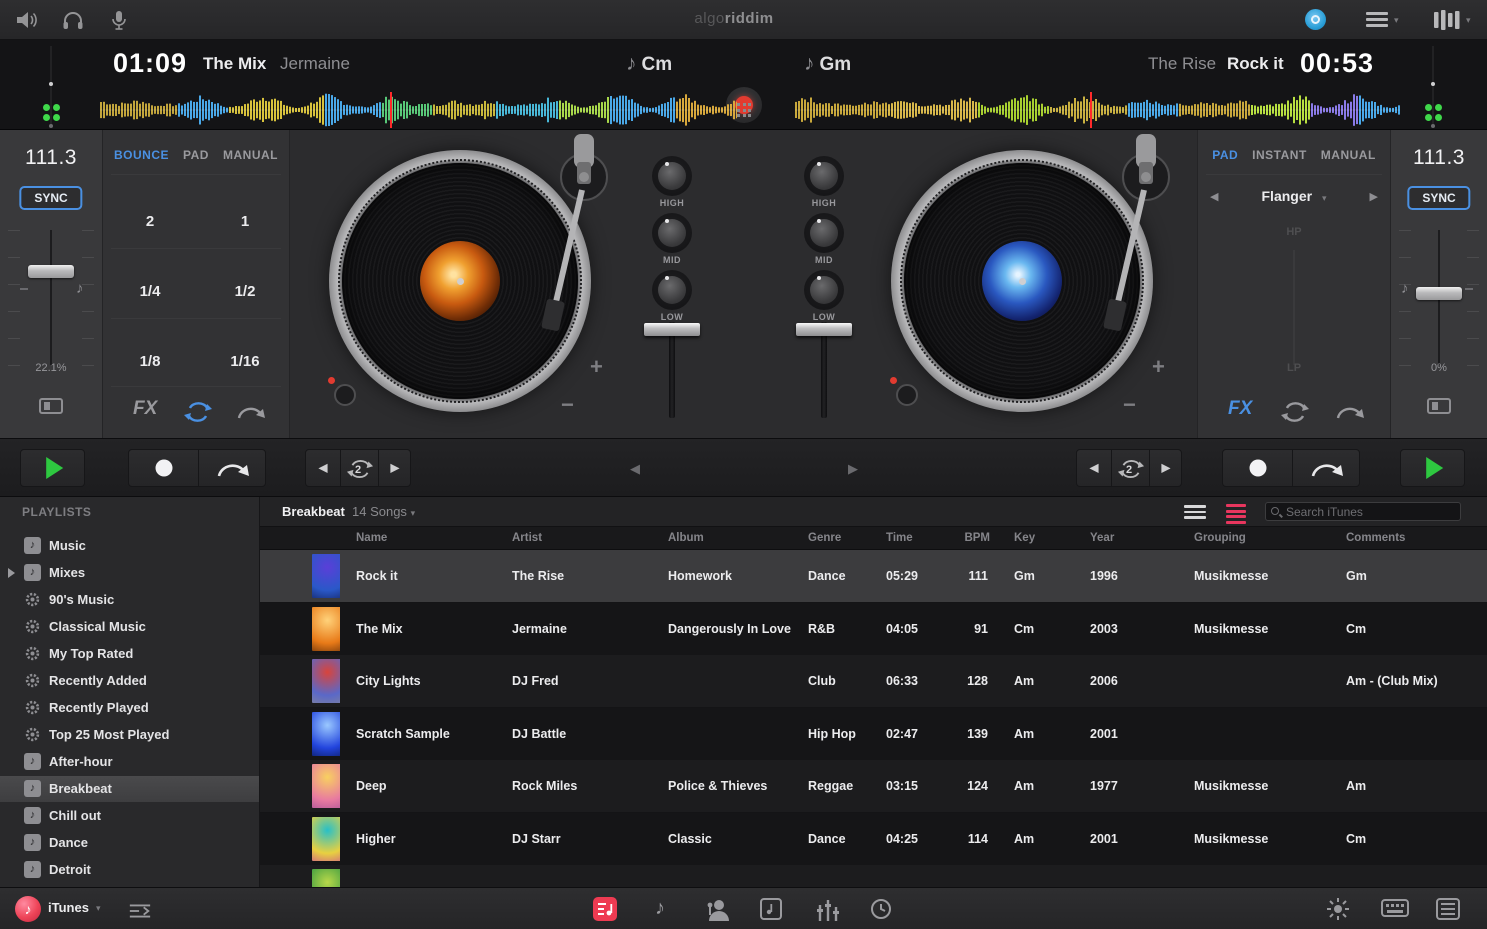  I want to click on keyboard-icon, so click(1395, 909).